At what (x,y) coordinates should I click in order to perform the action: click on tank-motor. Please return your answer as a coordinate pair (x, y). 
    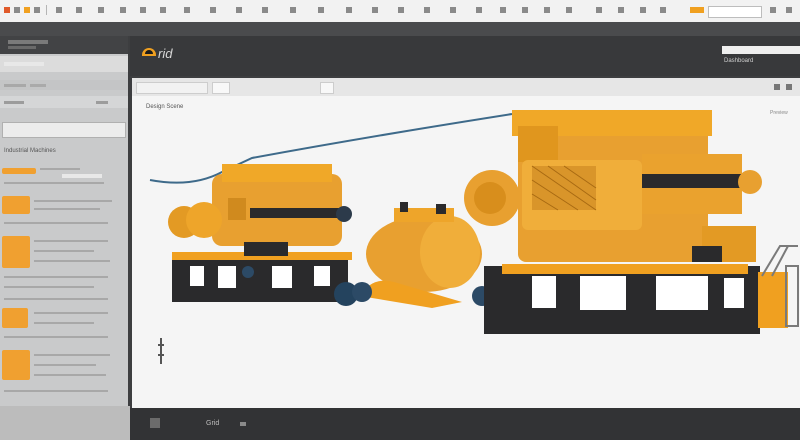
    Looking at the image, I should click on (362, 292).